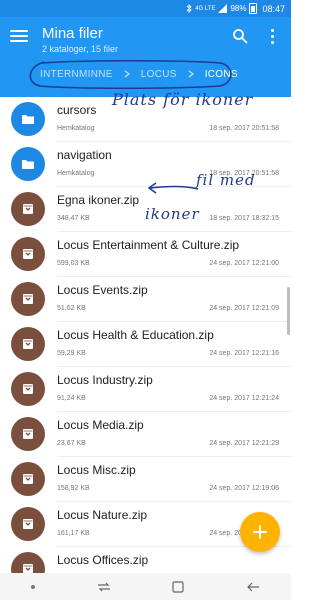 The height and width of the screenshot is (600, 320). I want to click on file-name: Locus Offices.zip, so click(103, 560).